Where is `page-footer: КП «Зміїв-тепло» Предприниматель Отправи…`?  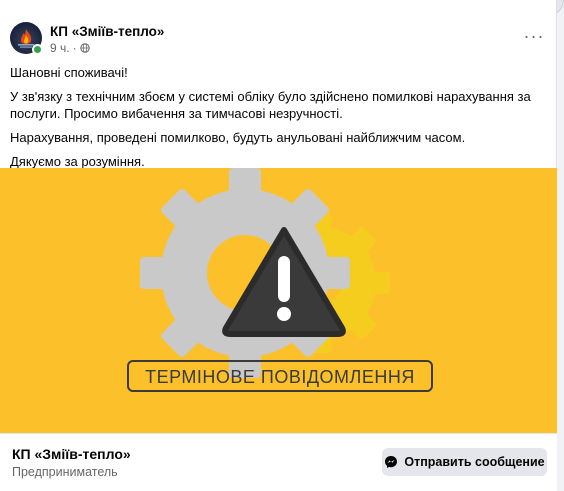
page-footer: КП «Зміїв-тепло» Предприниматель Отправи… is located at coordinates (278, 462).